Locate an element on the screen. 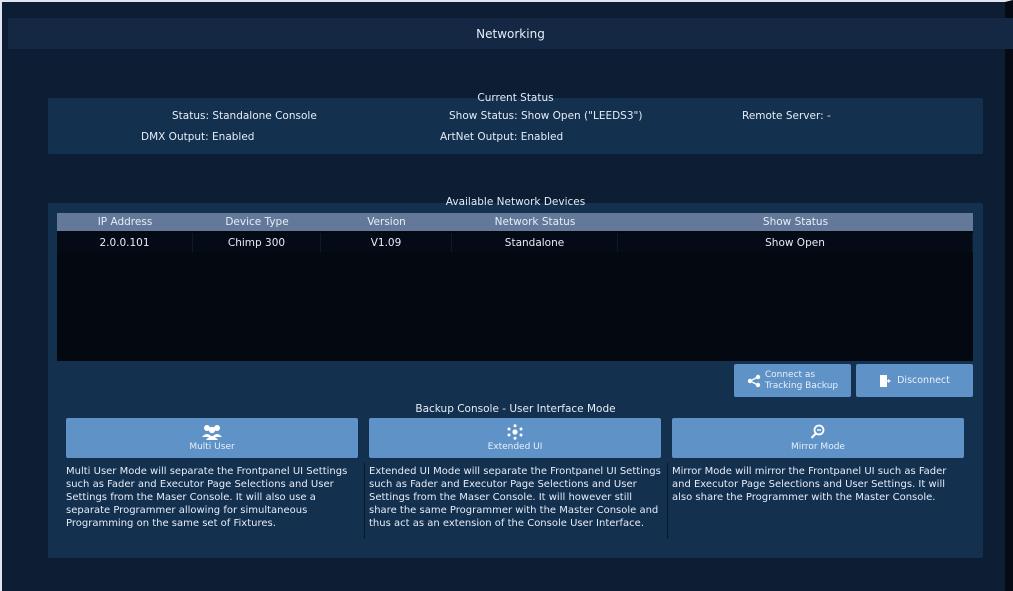 This screenshot has width=1013, height=591. multi-user-button: Multi User is located at coordinates (212, 438).